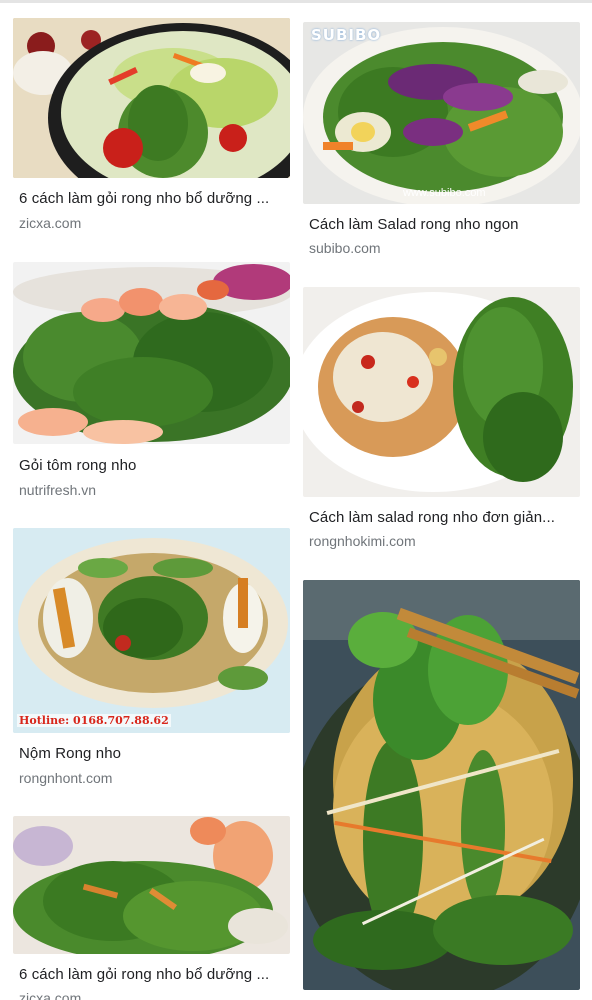 This screenshot has height=1000, width=592. What do you see at coordinates (296, 1) in the screenshot?
I see `top-divider` at bounding box center [296, 1].